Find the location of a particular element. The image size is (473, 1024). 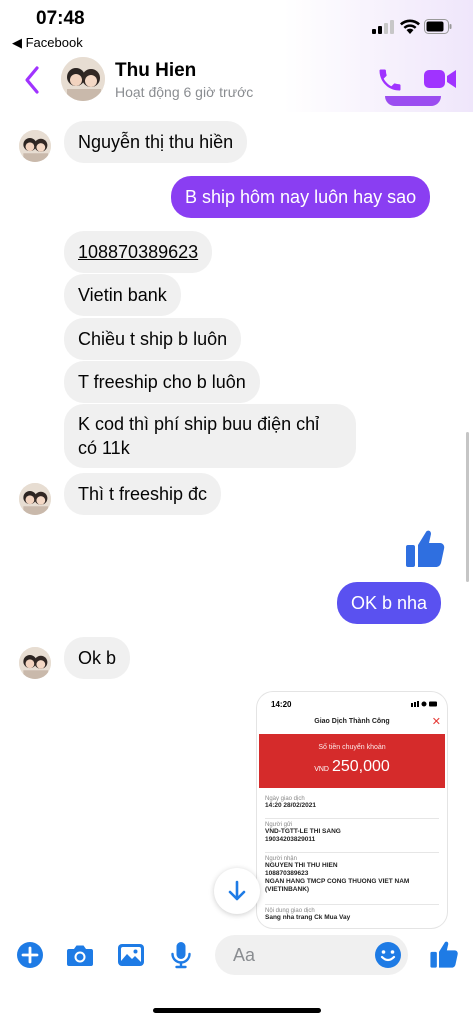

message-line: K cod thì phí ship buu điện chỉ is located at coordinates (199, 424).